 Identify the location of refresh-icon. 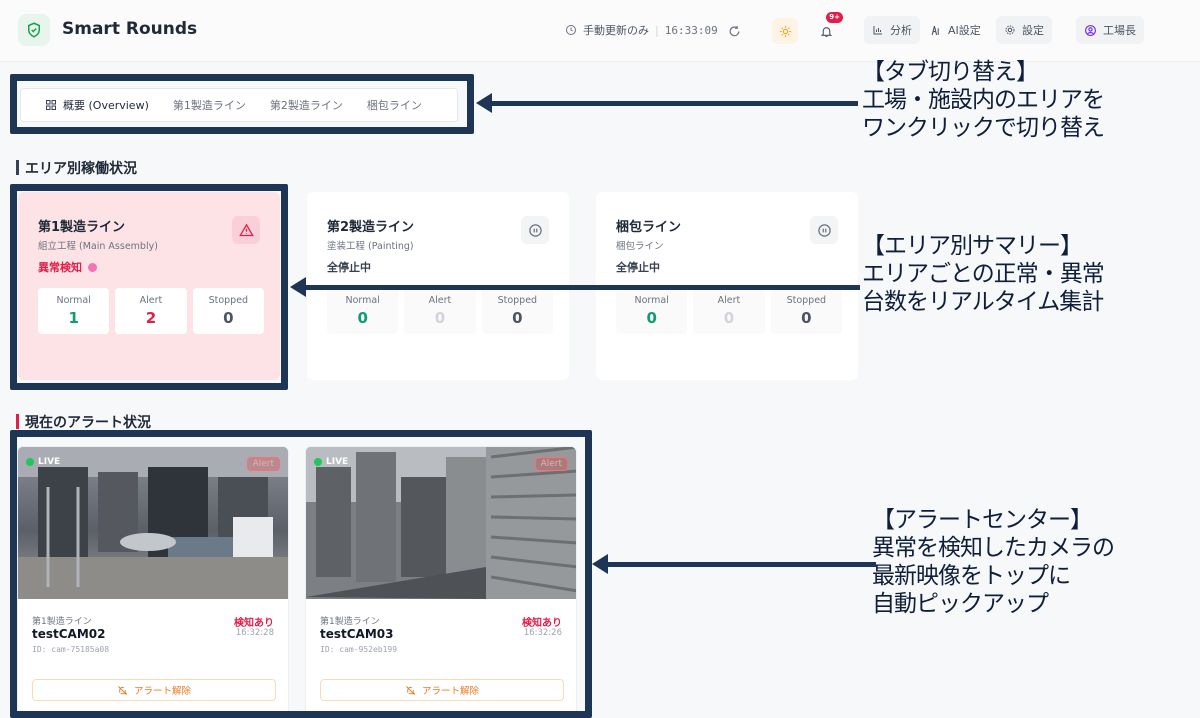
(734, 30).